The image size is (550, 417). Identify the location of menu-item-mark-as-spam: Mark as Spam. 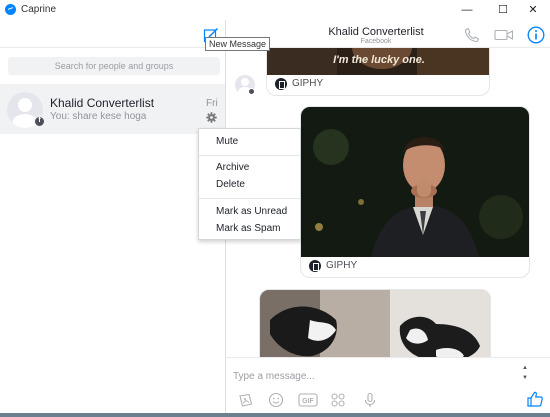
(249, 229).